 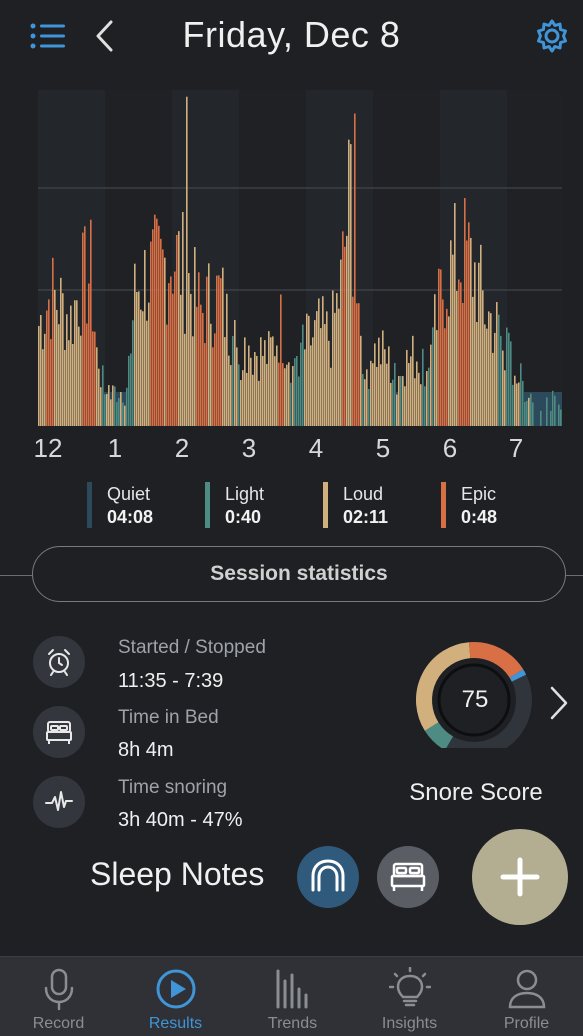 What do you see at coordinates (475, 699) in the screenshot?
I see `snore-score-value: 75` at bounding box center [475, 699].